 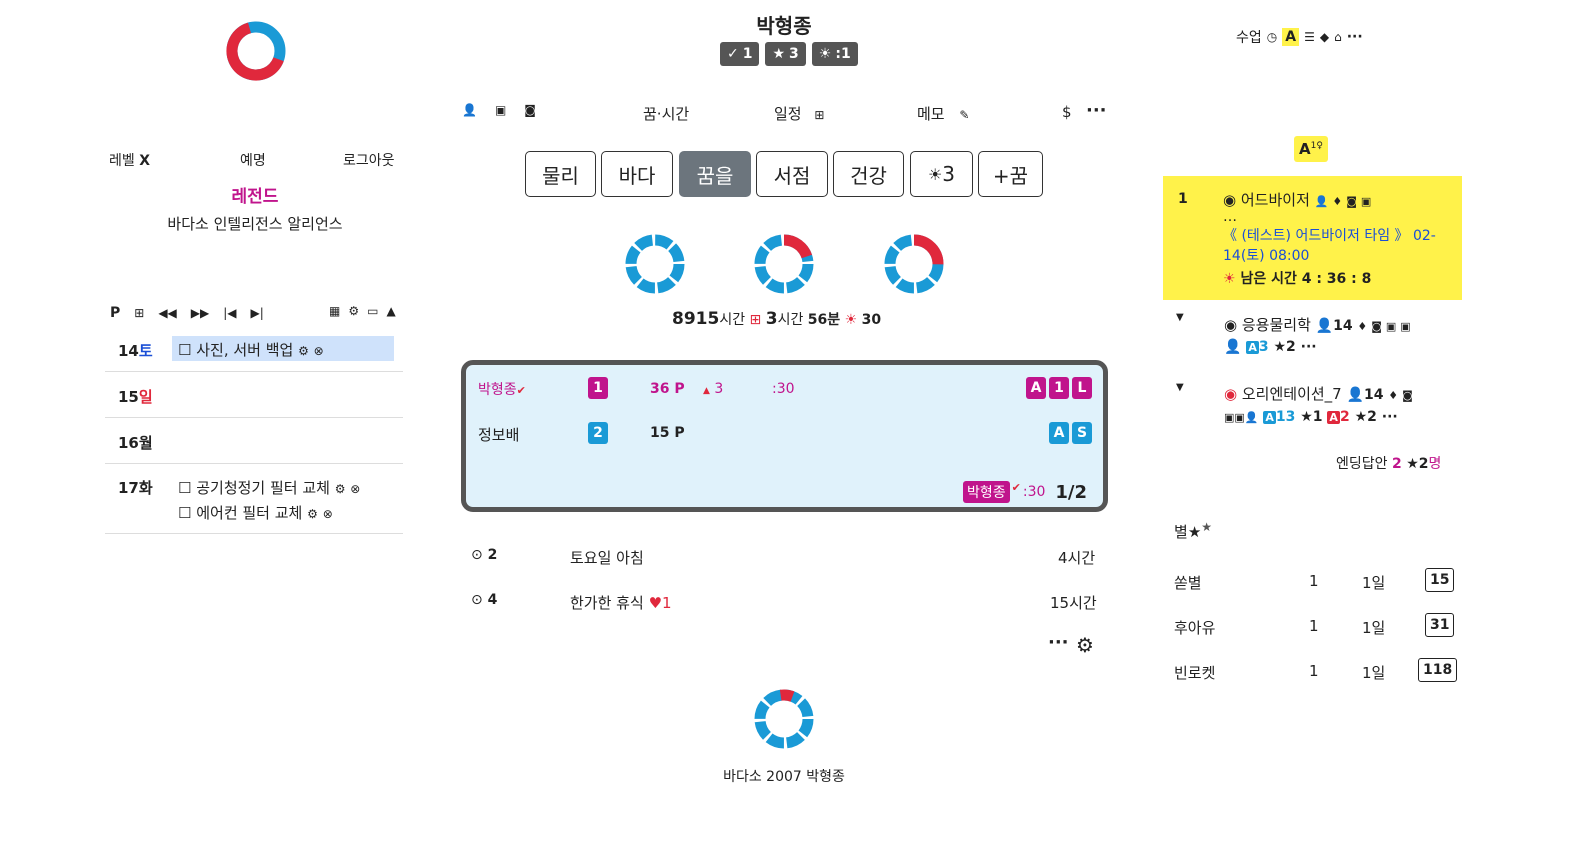 What do you see at coordinates (621, 602) in the screenshot?
I see `list-item-title: 한가한 휴식 ♥1` at bounding box center [621, 602].